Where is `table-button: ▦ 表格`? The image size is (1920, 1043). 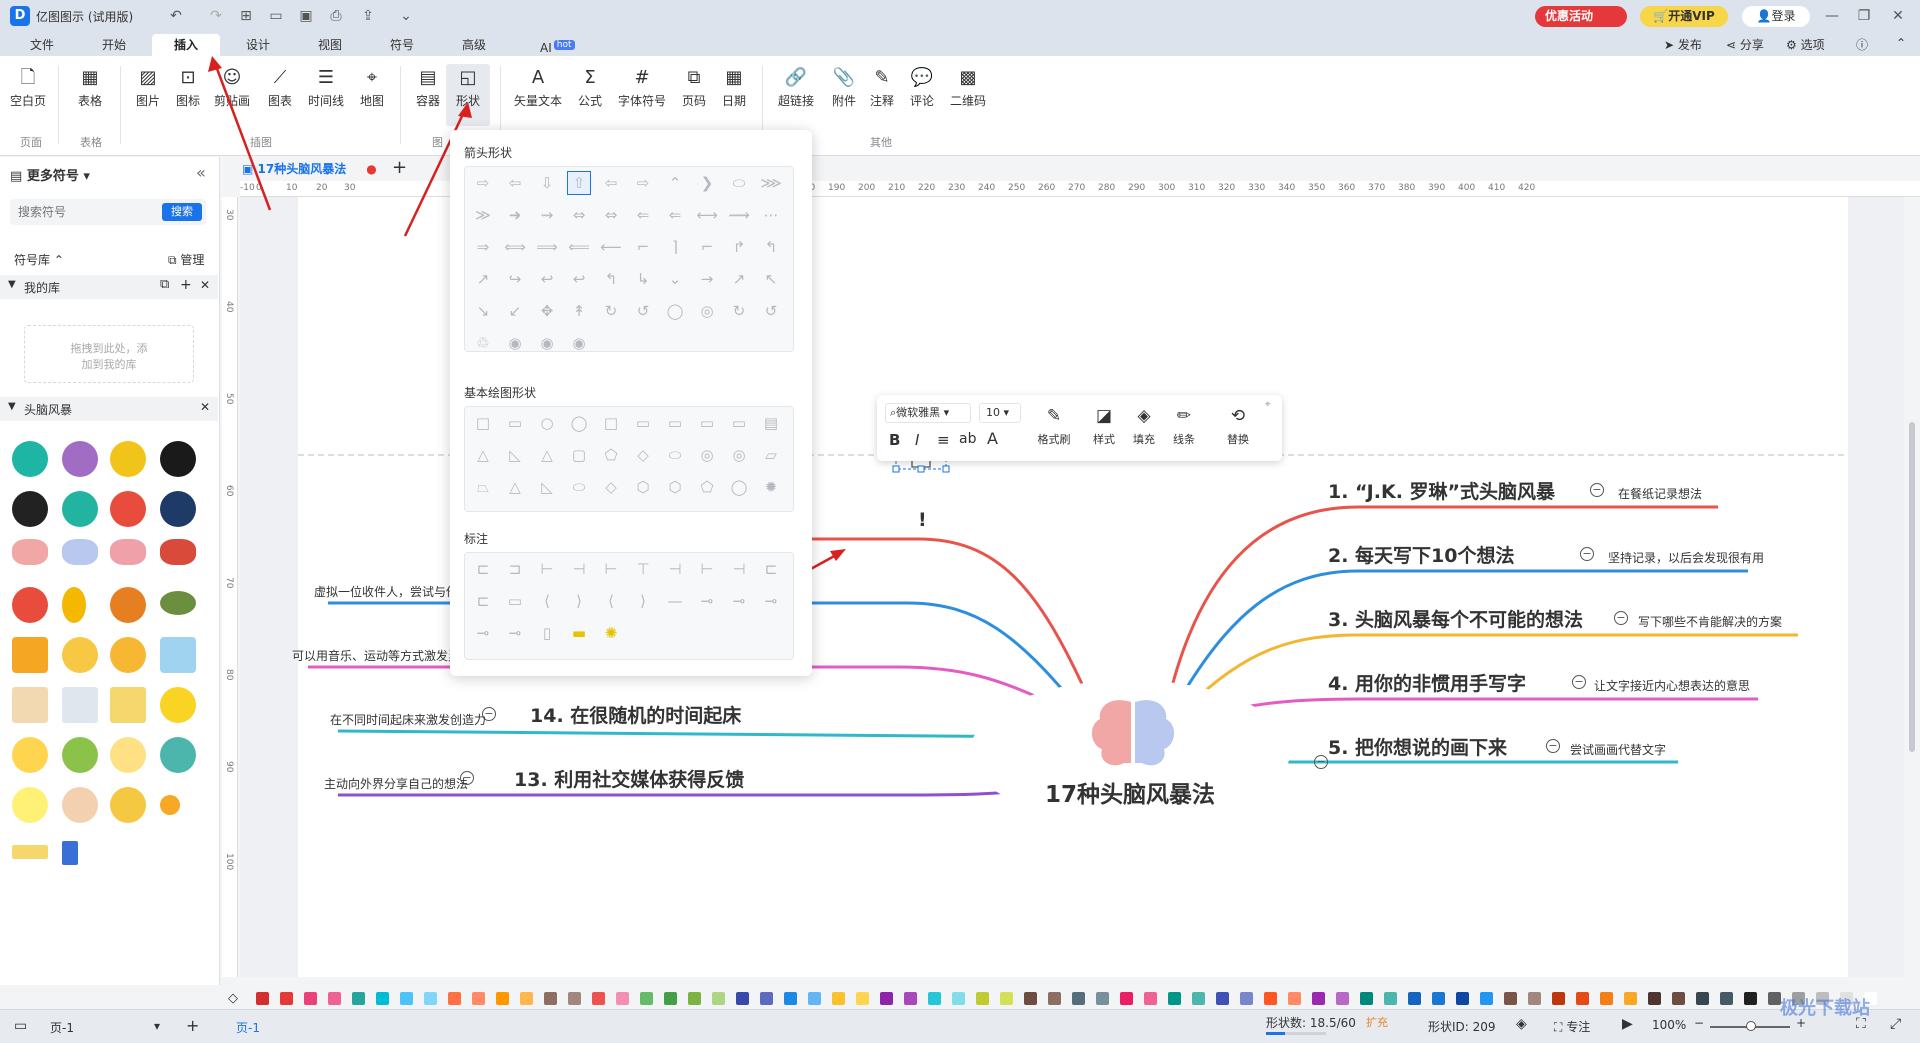
table-button: ▦ 表格 is located at coordinates (90, 95).